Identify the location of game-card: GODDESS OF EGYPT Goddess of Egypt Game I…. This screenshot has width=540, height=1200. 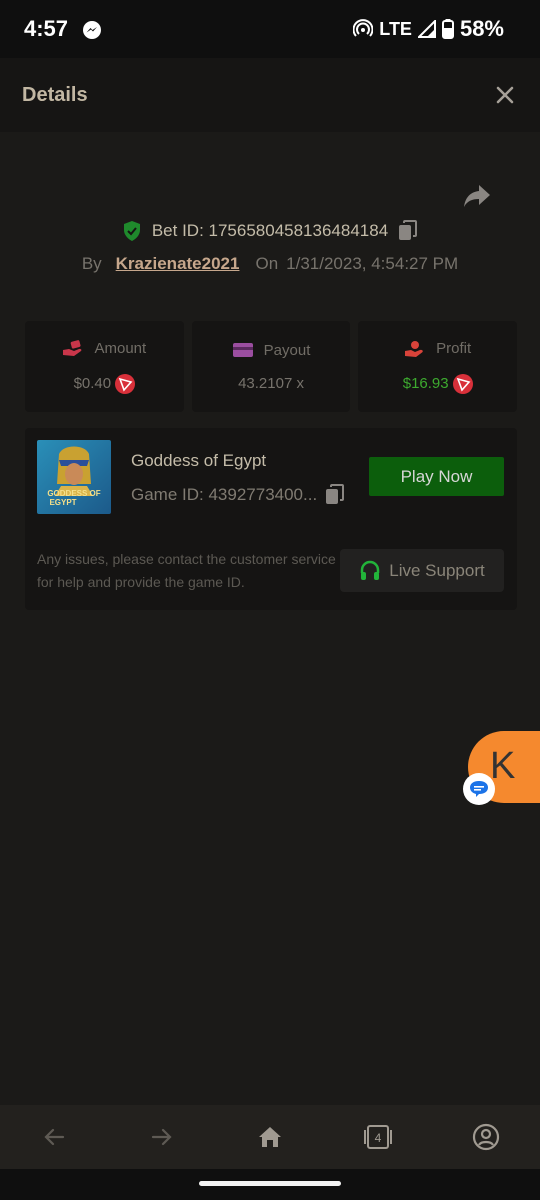
(271, 519).